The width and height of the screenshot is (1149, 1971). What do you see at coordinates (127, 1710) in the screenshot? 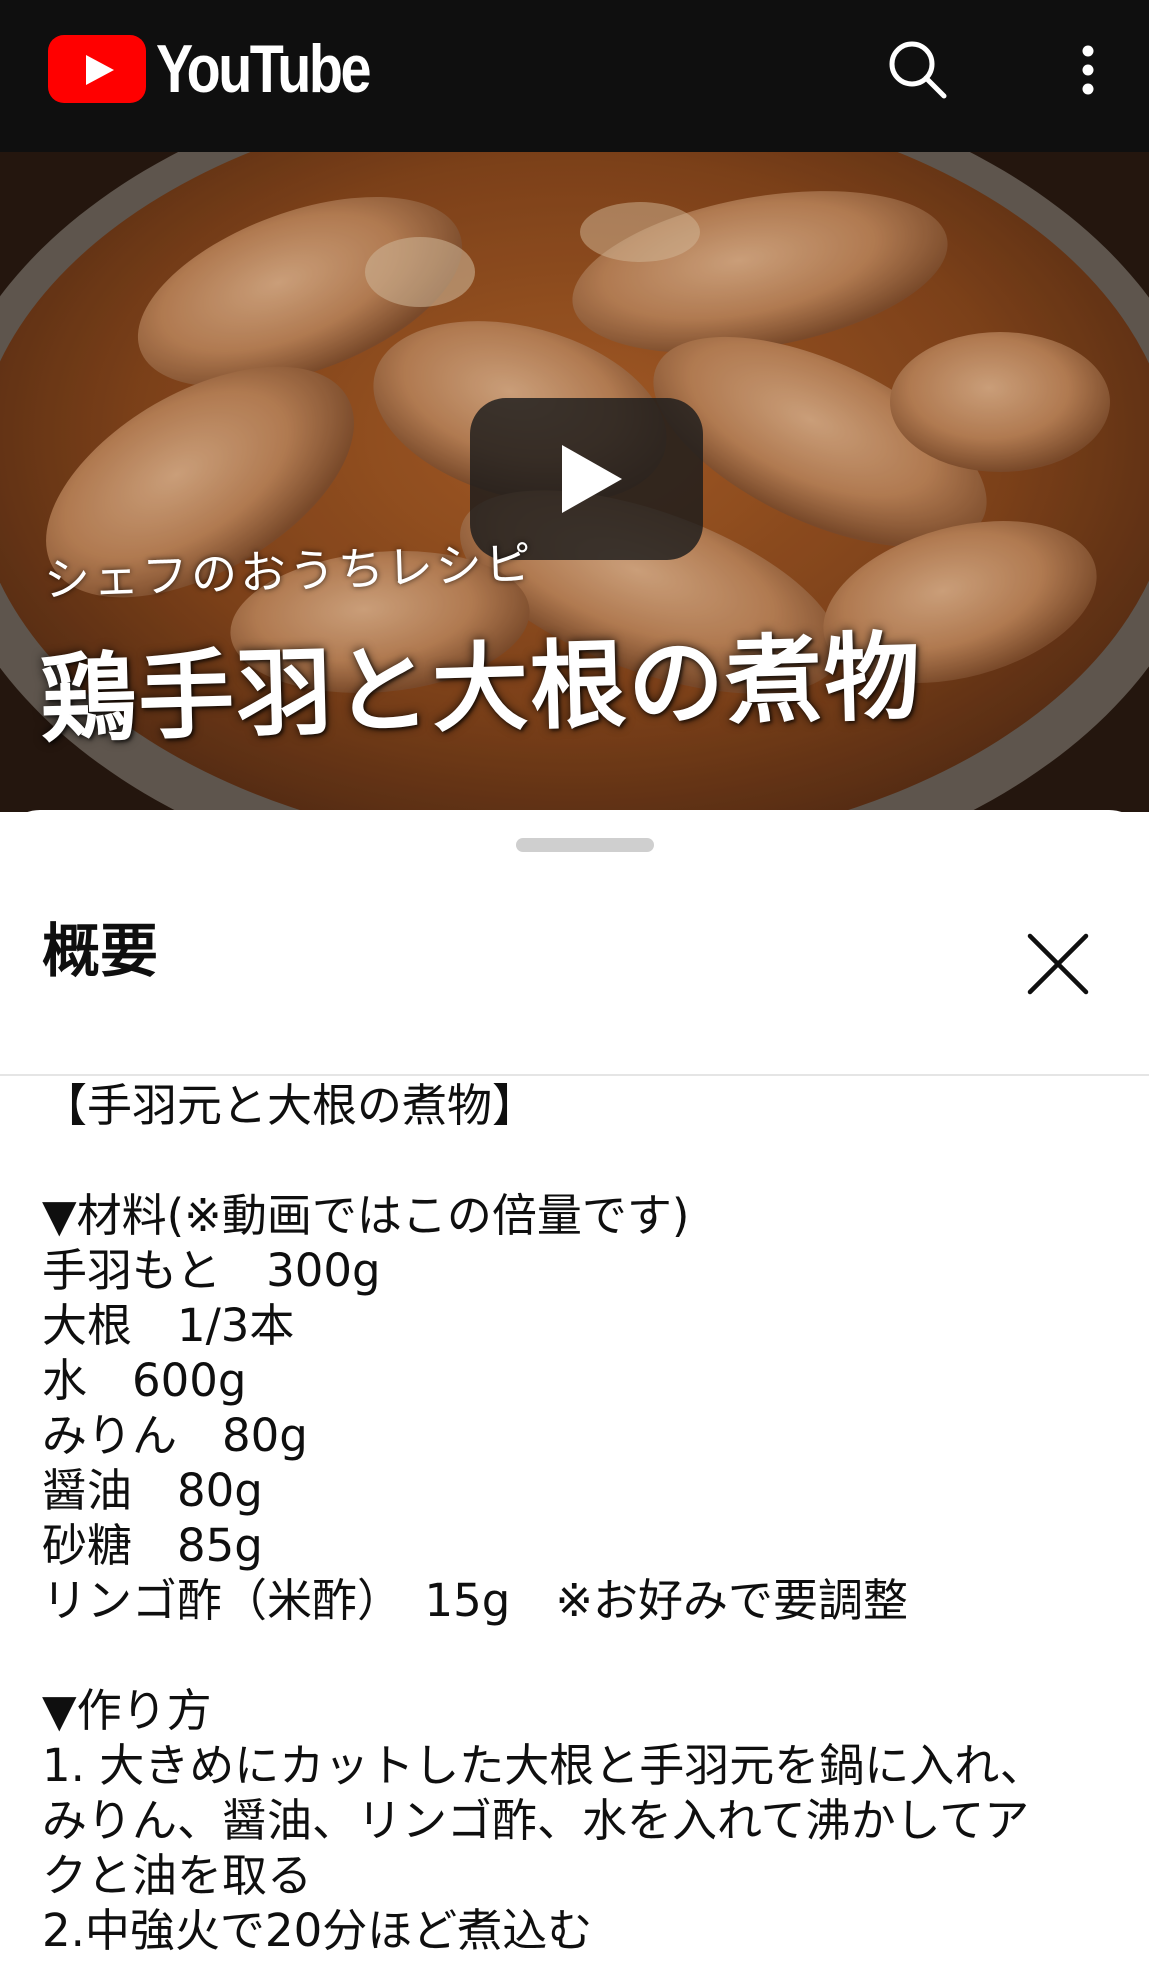
I see `method-header: ▼作り方` at bounding box center [127, 1710].